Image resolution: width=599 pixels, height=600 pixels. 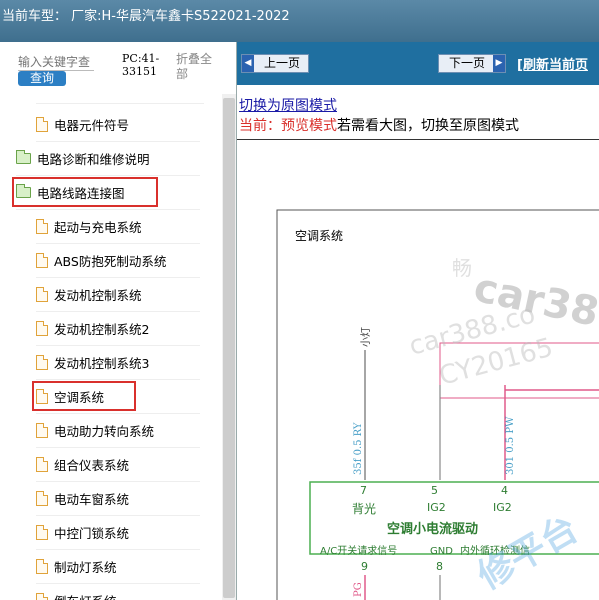 I want to click on label-backlight: 背光, so click(x=364, y=509).